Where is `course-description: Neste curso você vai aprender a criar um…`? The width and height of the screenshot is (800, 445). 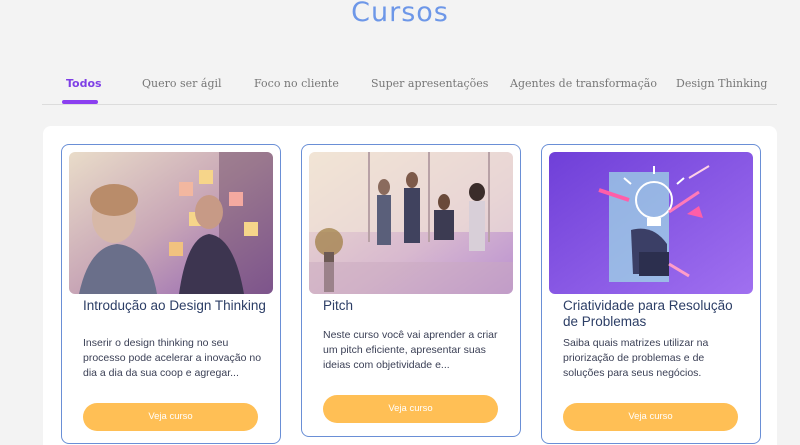 course-description: Neste curso você vai aprender a criar um… is located at coordinates (410, 350).